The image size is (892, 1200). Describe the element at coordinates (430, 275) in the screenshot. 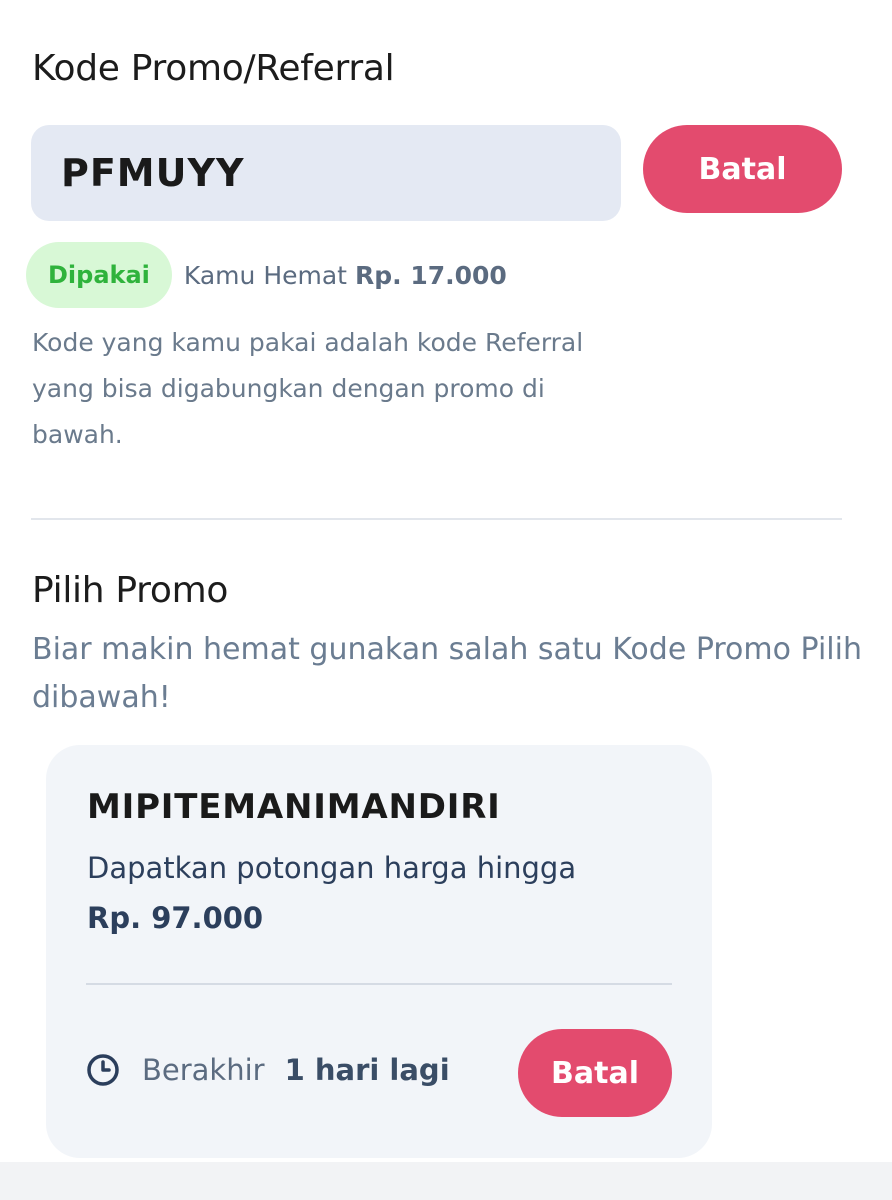

I see `saved-amount: Rp. 17.000` at that location.